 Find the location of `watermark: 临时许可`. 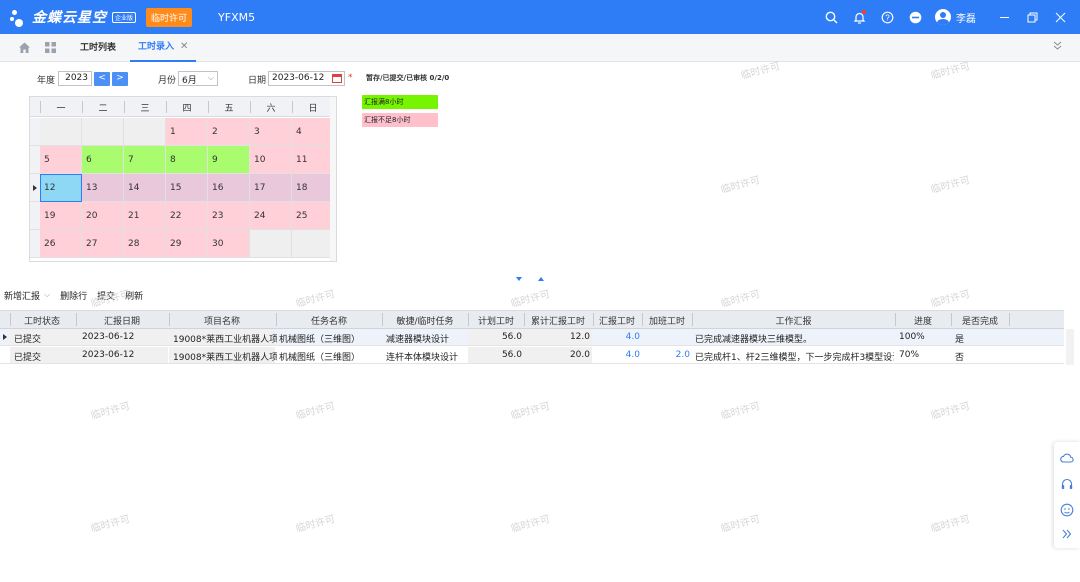

watermark: 临时许可 is located at coordinates (740, 524).